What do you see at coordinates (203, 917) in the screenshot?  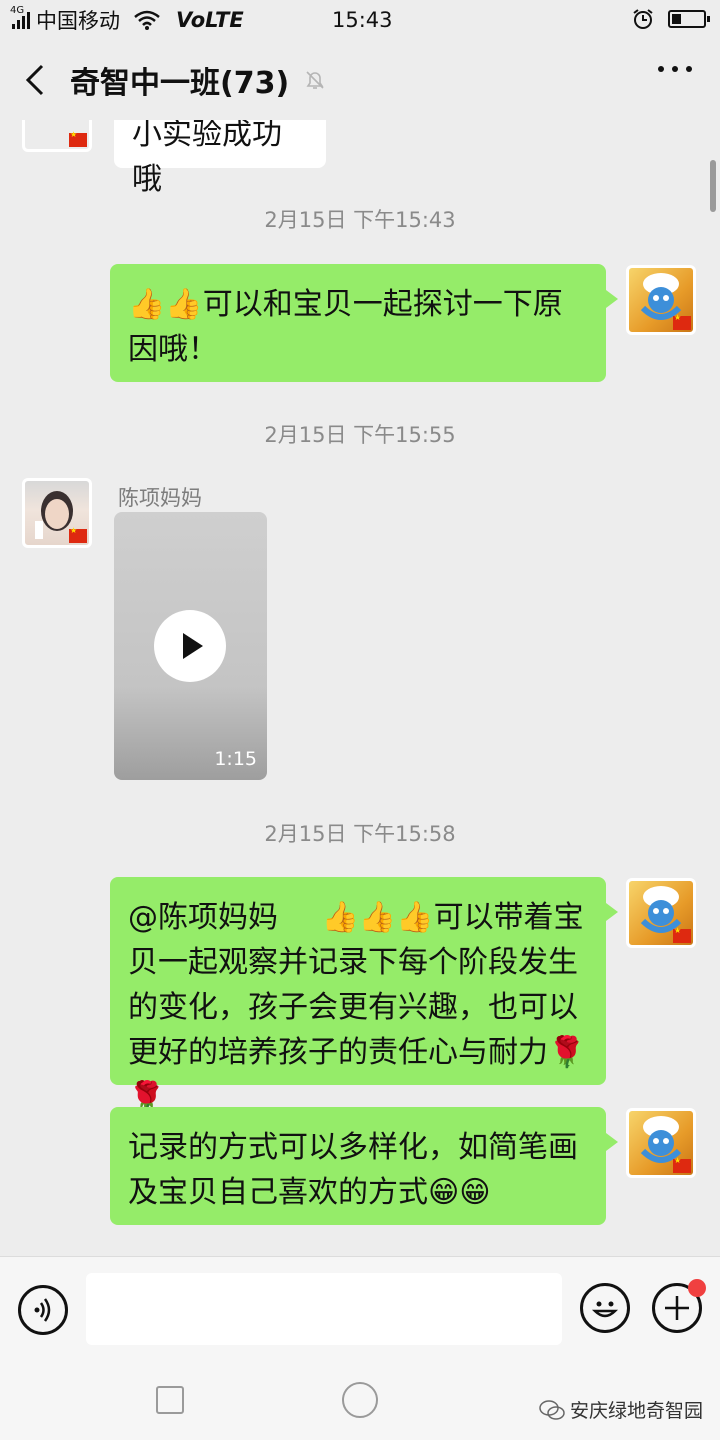 I see `mention-text: @陈项妈妈` at bounding box center [203, 917].